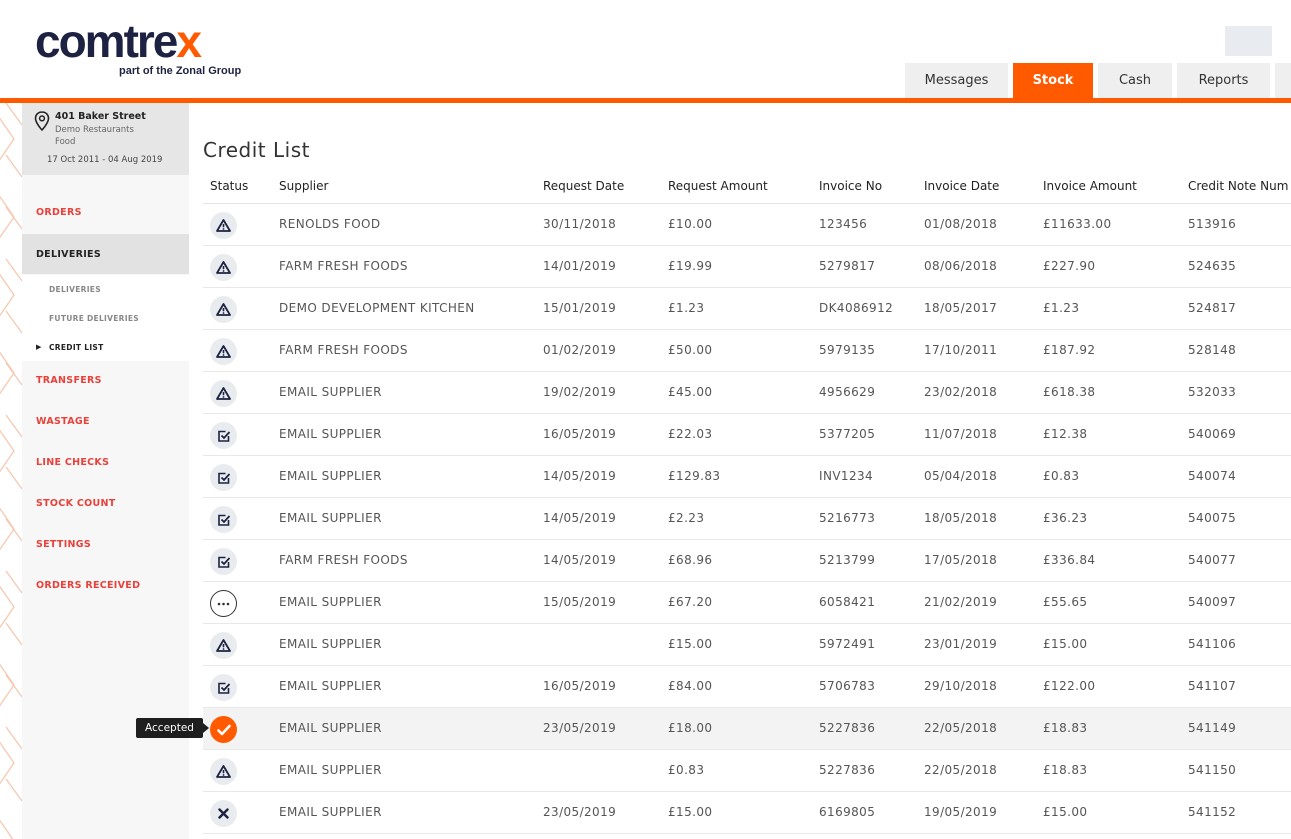 The width and height of the screenshot is (1291, 839). Describe the element at coordinates (1212, 560) in the screenshot. I see `credit-note-cell: 540077` at that location.